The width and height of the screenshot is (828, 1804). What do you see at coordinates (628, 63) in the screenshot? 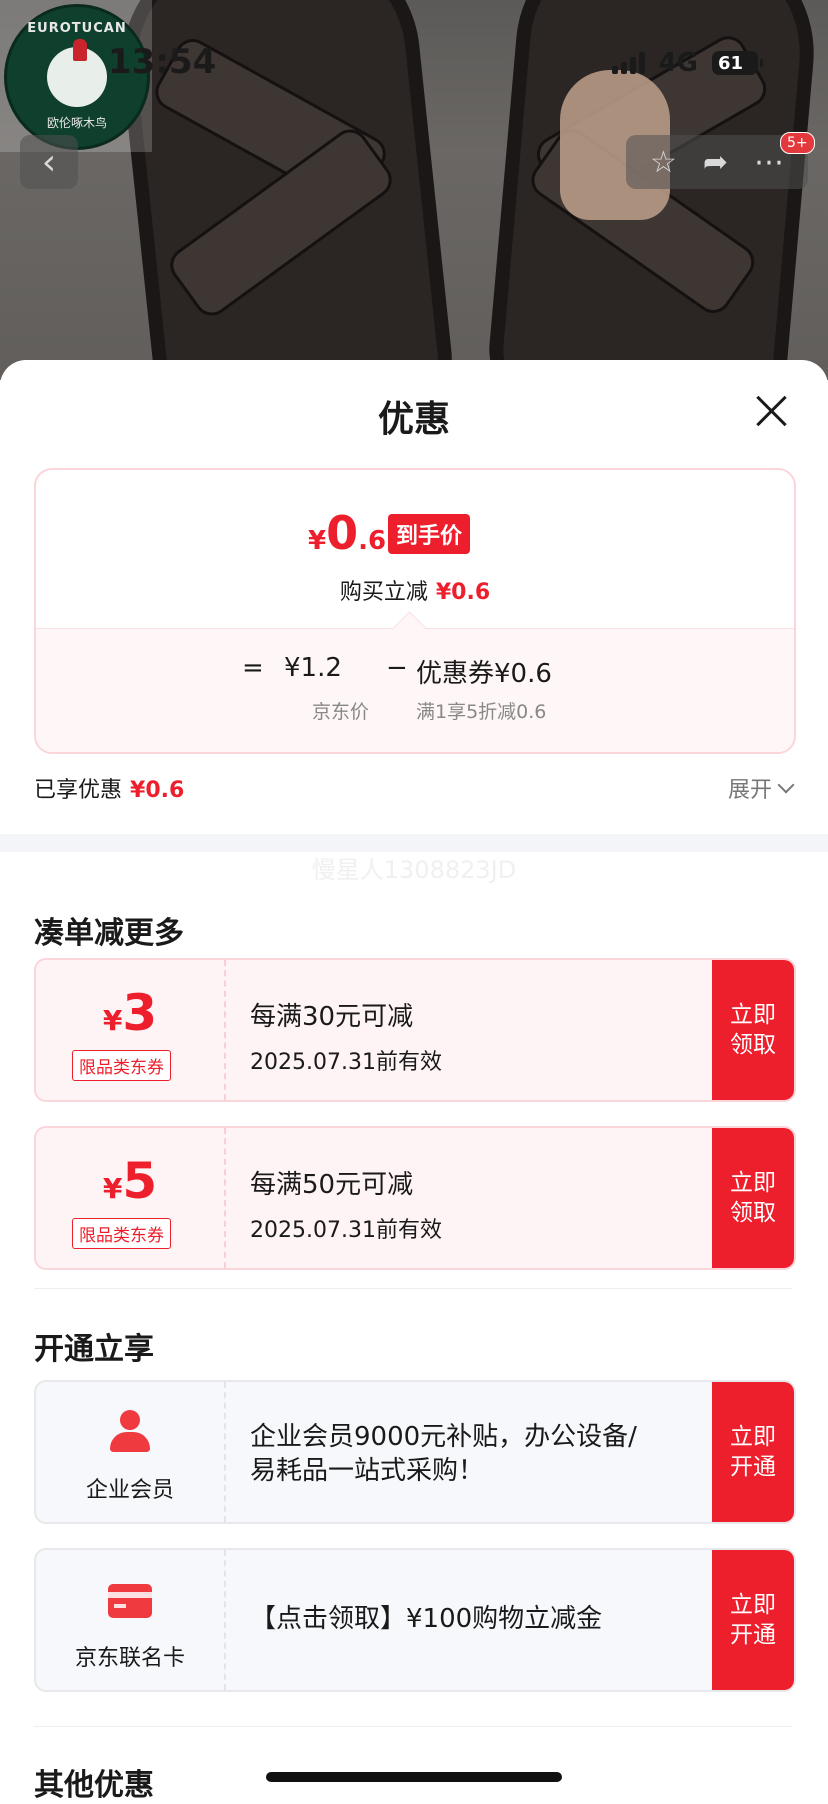
I see `signal-icon` at bounding box center [628, 63].